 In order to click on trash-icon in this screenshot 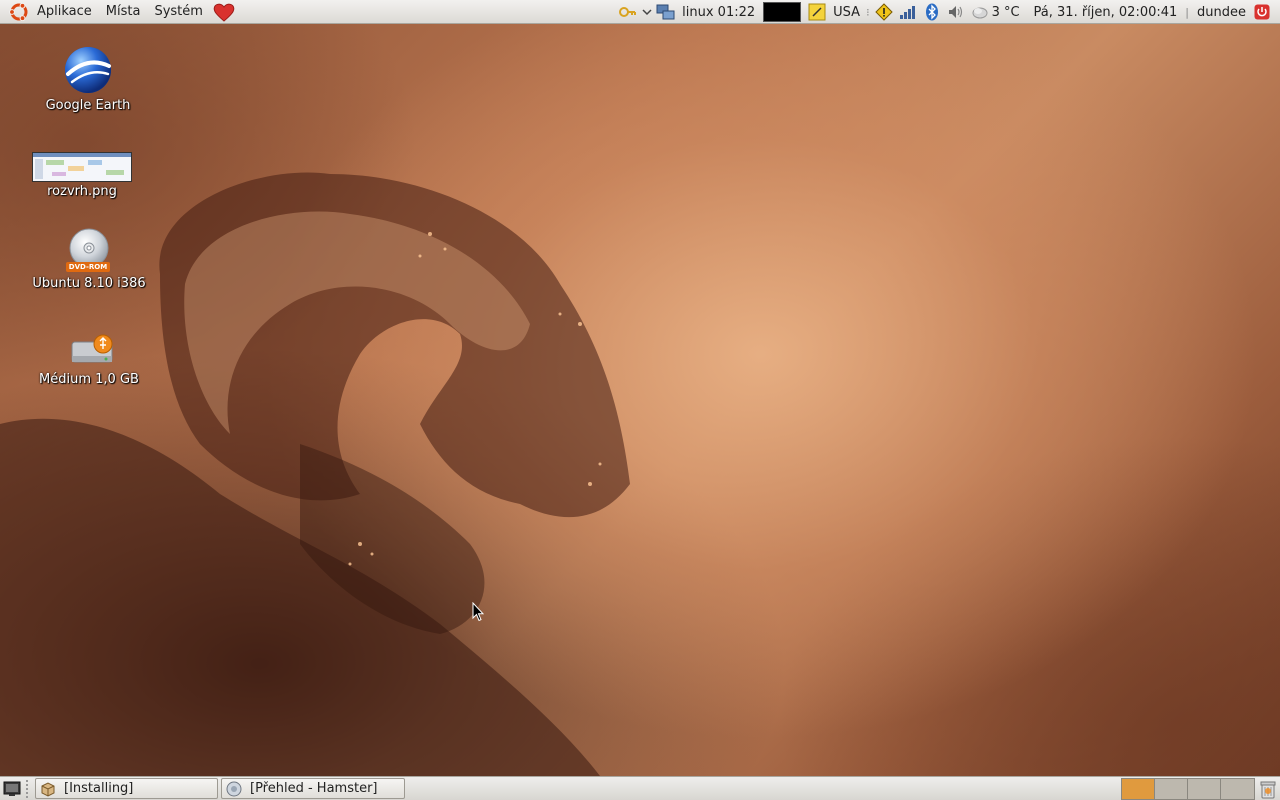, I will do `click(1267, 789)`.